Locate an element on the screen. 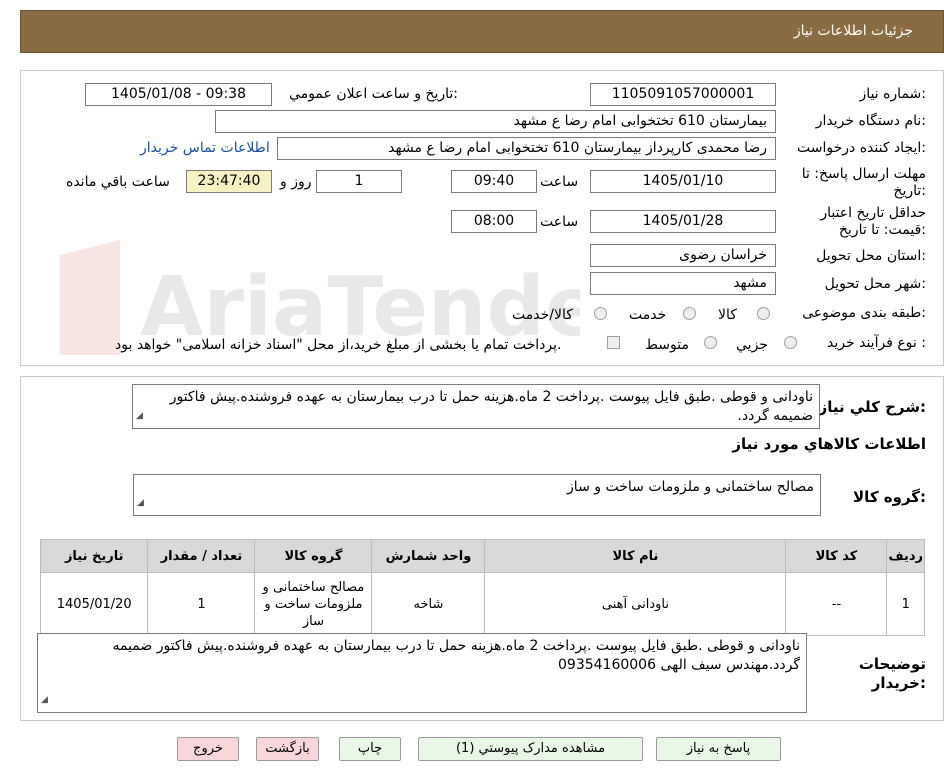 This screenshot has height=781, width=944. city-label: شهر محل تحویل: is located at coordinates (875, 284).